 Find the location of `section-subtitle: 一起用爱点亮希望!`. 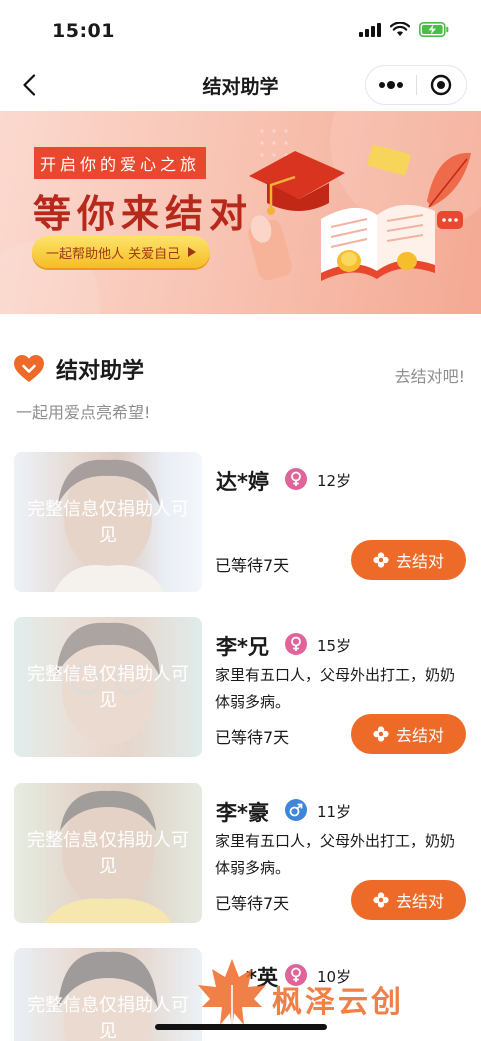

section-subtitle: 一起用爱点亮希望! is located at coordinates (83, 412).